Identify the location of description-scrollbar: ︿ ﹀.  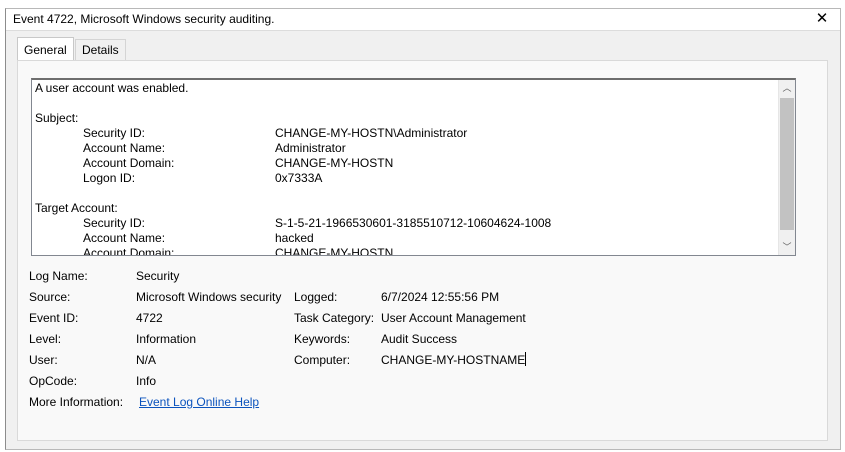
(786, 167).